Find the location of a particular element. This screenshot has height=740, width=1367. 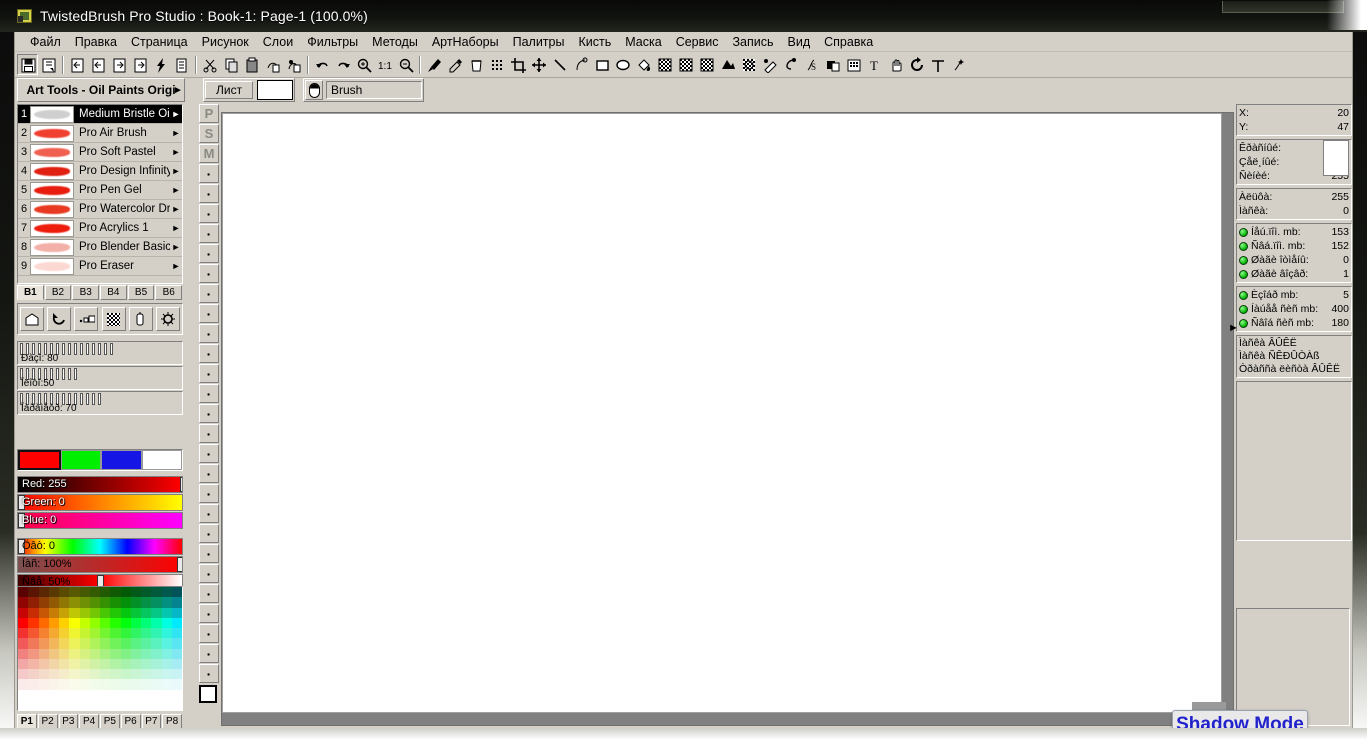

green-slider: Green: 0 is located at coordinates (100, 502).